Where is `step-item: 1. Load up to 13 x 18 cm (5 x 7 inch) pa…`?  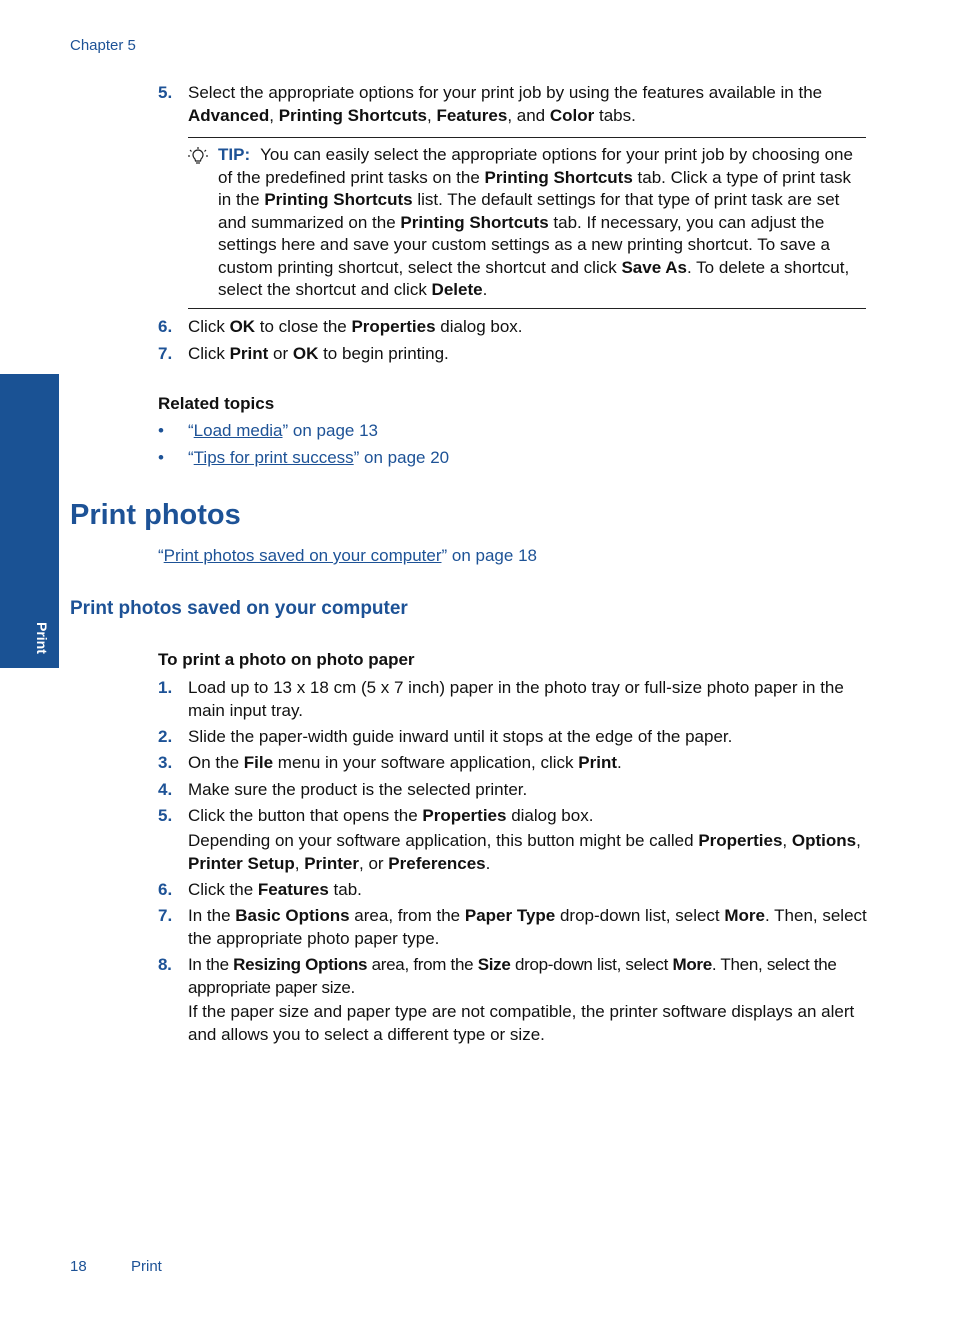
step-item: 1. Load up to 13 x 18 cm (5 x 7 inch) pa… is located at coordinates (513, 699).